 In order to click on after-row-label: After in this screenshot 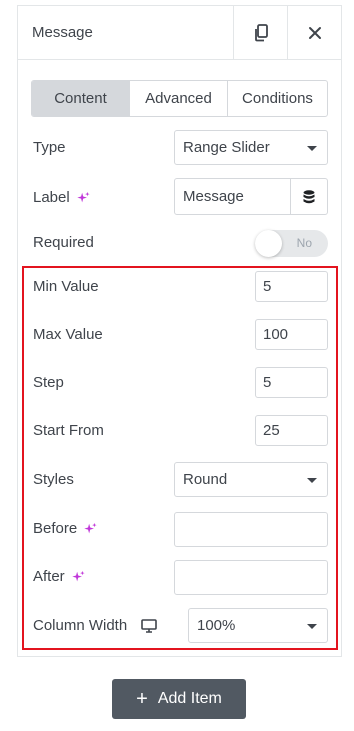, I will do `click(59, 576)`.